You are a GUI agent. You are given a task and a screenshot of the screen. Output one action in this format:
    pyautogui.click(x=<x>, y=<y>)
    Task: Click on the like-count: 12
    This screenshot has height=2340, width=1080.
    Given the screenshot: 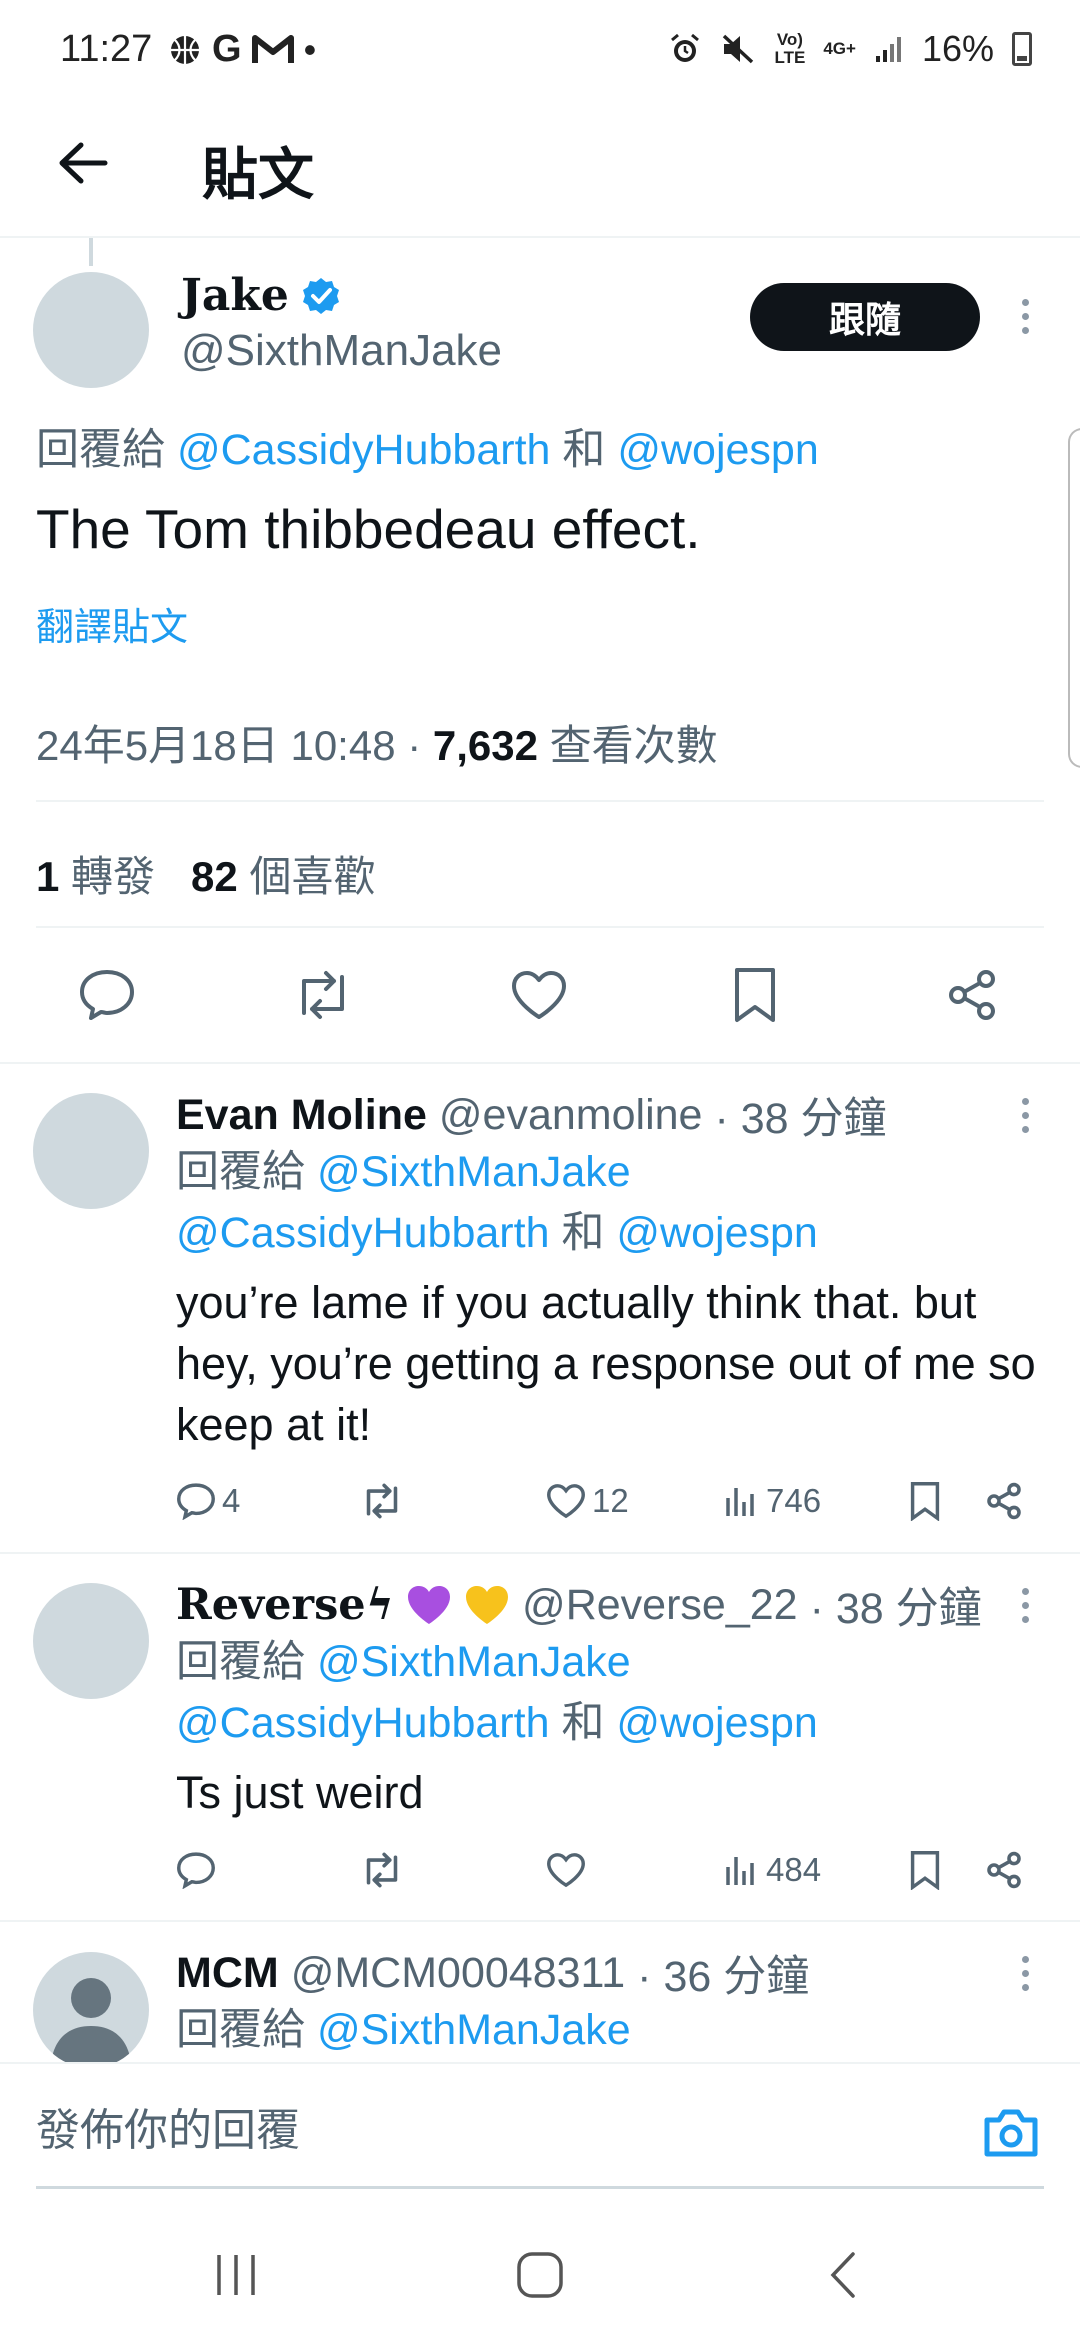 What is the action you would take?
    pyautogui.click(x=610, y=1500)
    